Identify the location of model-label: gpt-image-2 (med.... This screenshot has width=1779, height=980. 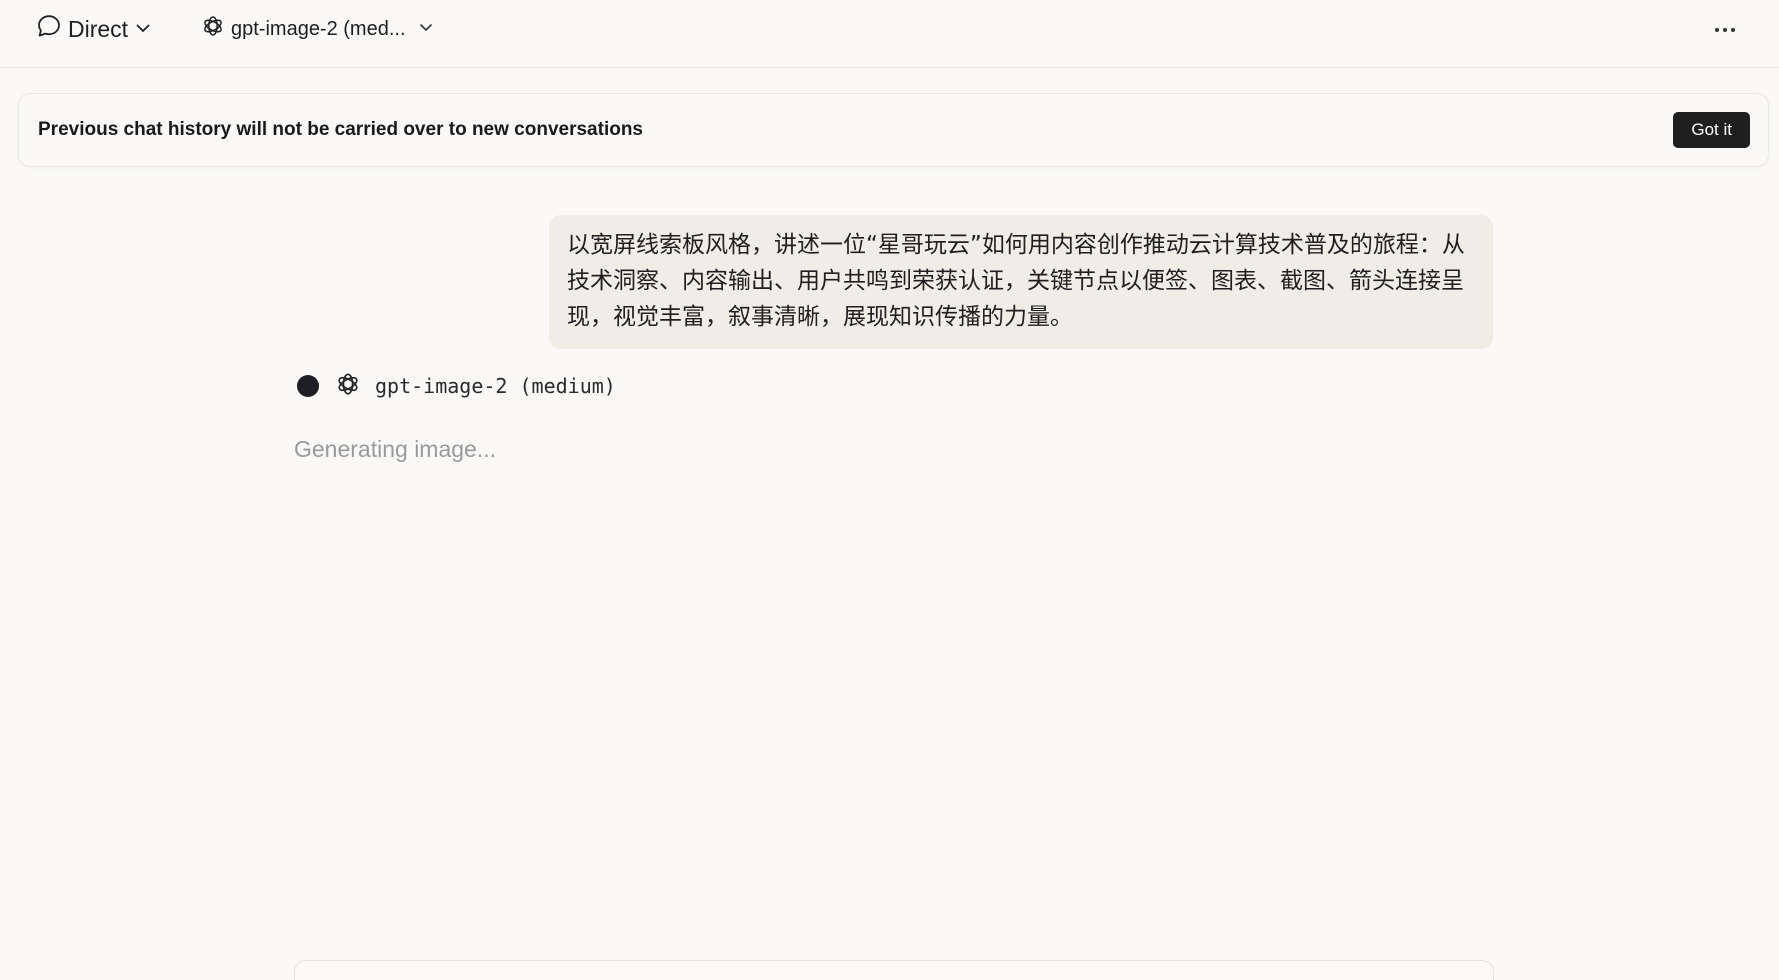
(318, 28).